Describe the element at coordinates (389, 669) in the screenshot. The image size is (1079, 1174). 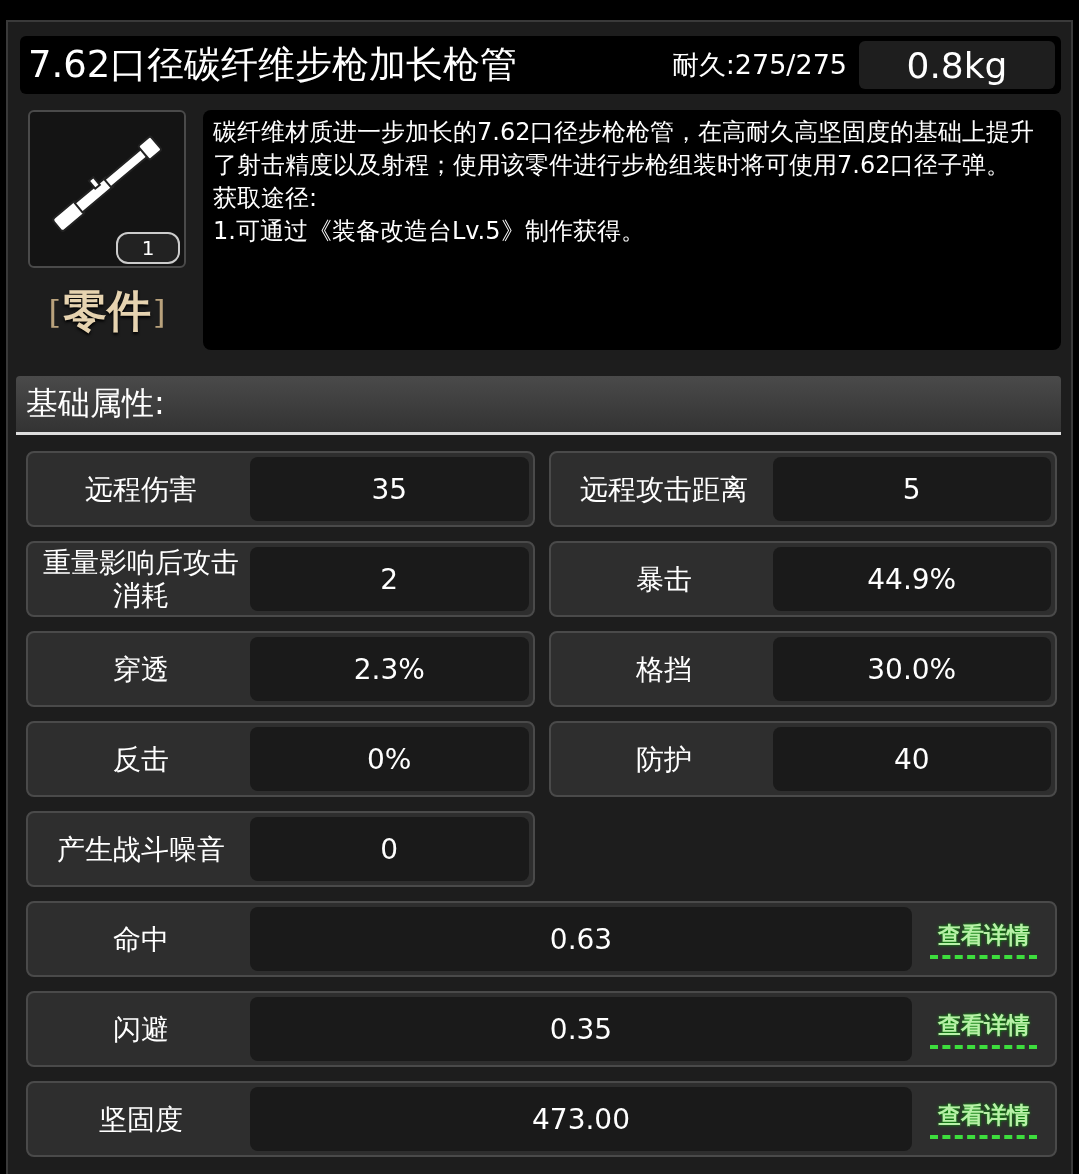
I see `stat-value: 2.3%` at that location.